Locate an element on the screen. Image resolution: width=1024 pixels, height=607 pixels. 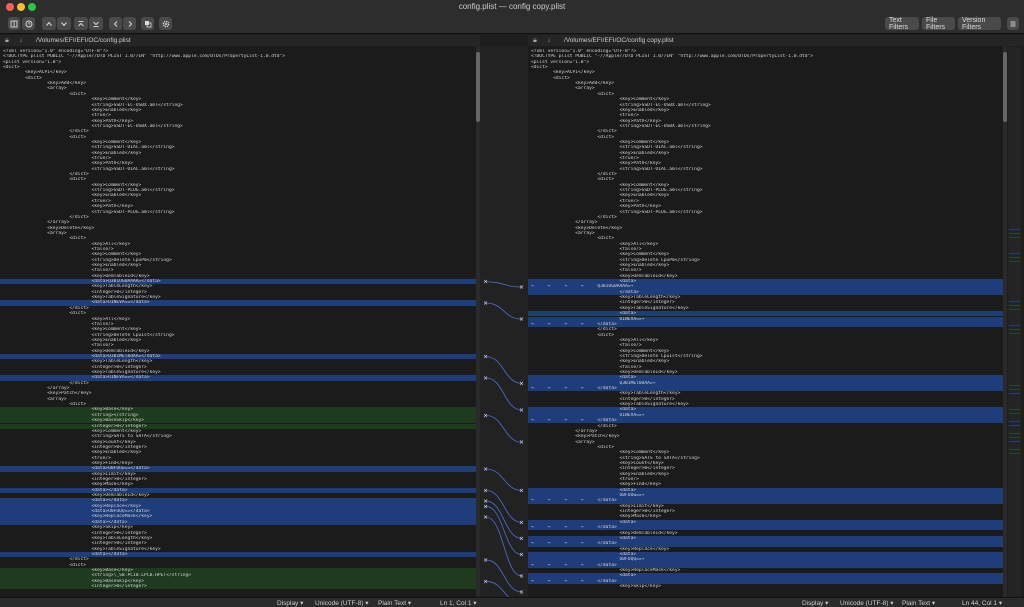
right-cursor-position: Ln 44, Col 1 ▾ is located at coordinates (982, 603).